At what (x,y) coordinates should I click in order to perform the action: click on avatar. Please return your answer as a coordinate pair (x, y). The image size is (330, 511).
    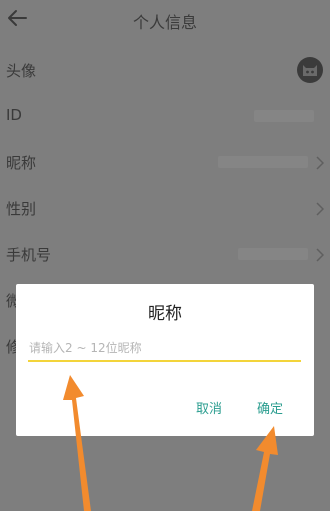
    Looking at the image, I should click on (310, 70).